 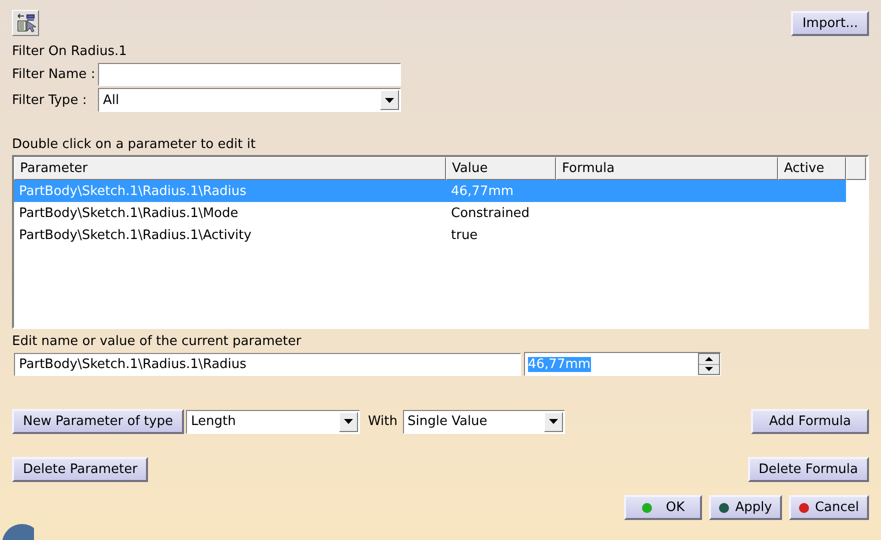 What do you see at coordinates (98, 421) in the screenshot?
I see `new-parameter-button: New Parameter of type` at bounding box center [98, 421].